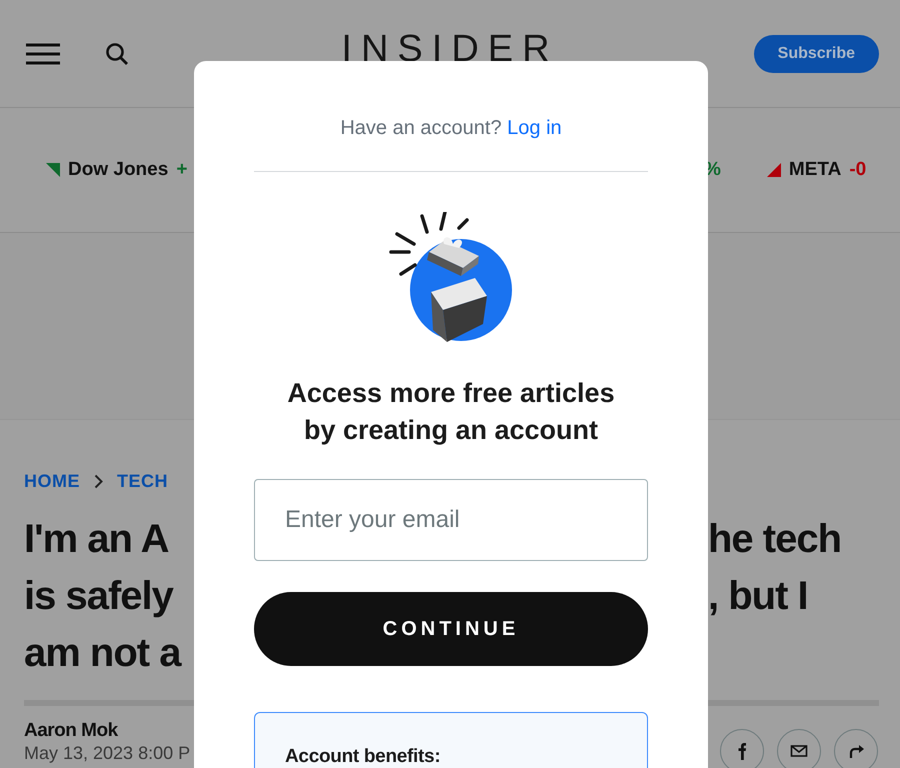 This screenshot has width=900, height=768. I want to click on login-link: Log in, so click(534, 128).